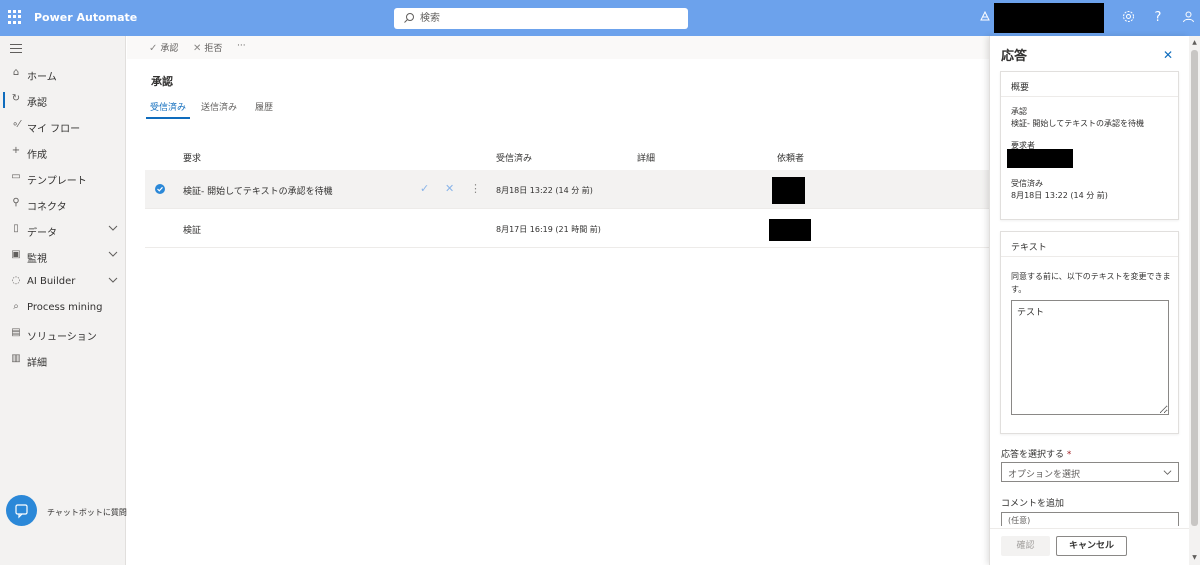  I want to click on text-card: テキスト 同意する前に、以下のテキストを変更できます。 テスト, so click(1089, 332).